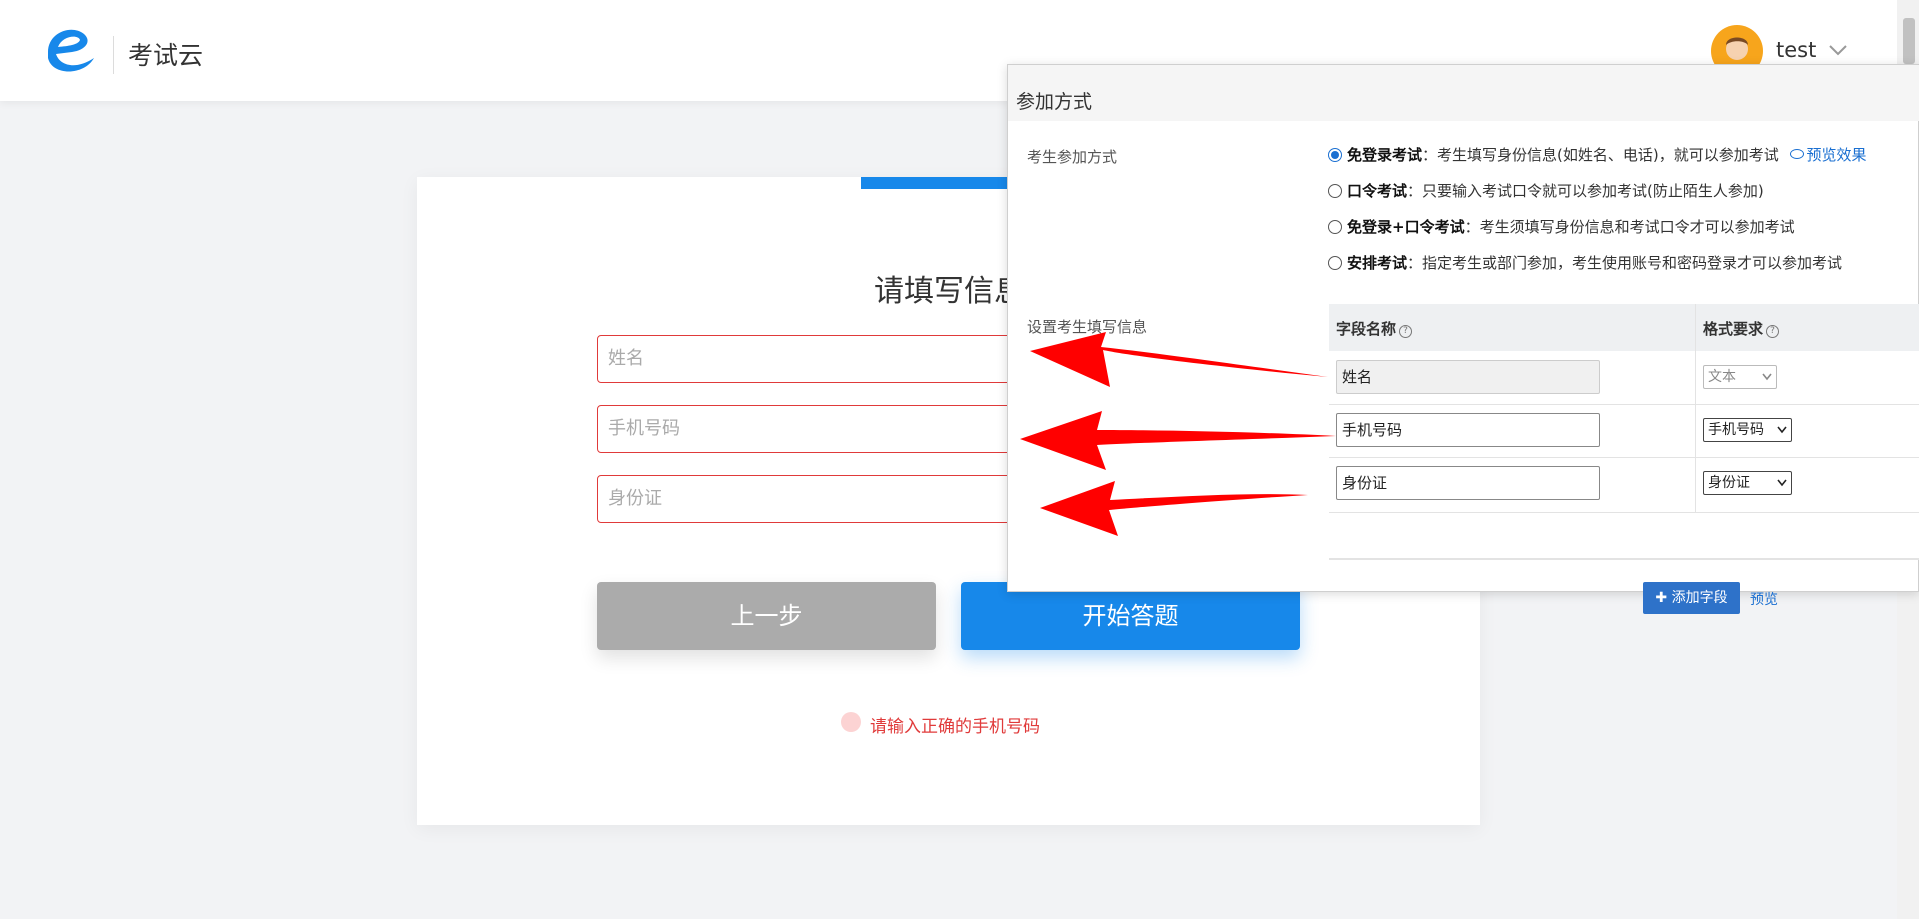 This screenshot has height=919, width=1919. I want to click on option-no-login-password: 免登录+口令考试：考生须填写身份信息和考试口令才可以参加考试, so click(1561, 226).